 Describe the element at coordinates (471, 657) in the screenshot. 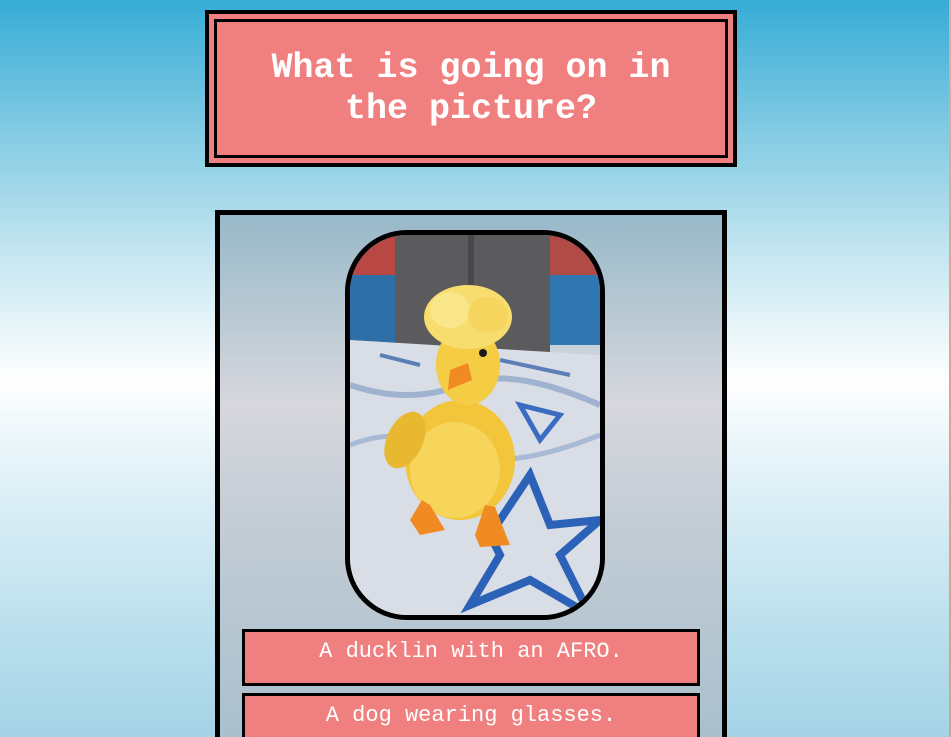

I see `answer-option-1: A ducklin with an AFRO.` at that location.